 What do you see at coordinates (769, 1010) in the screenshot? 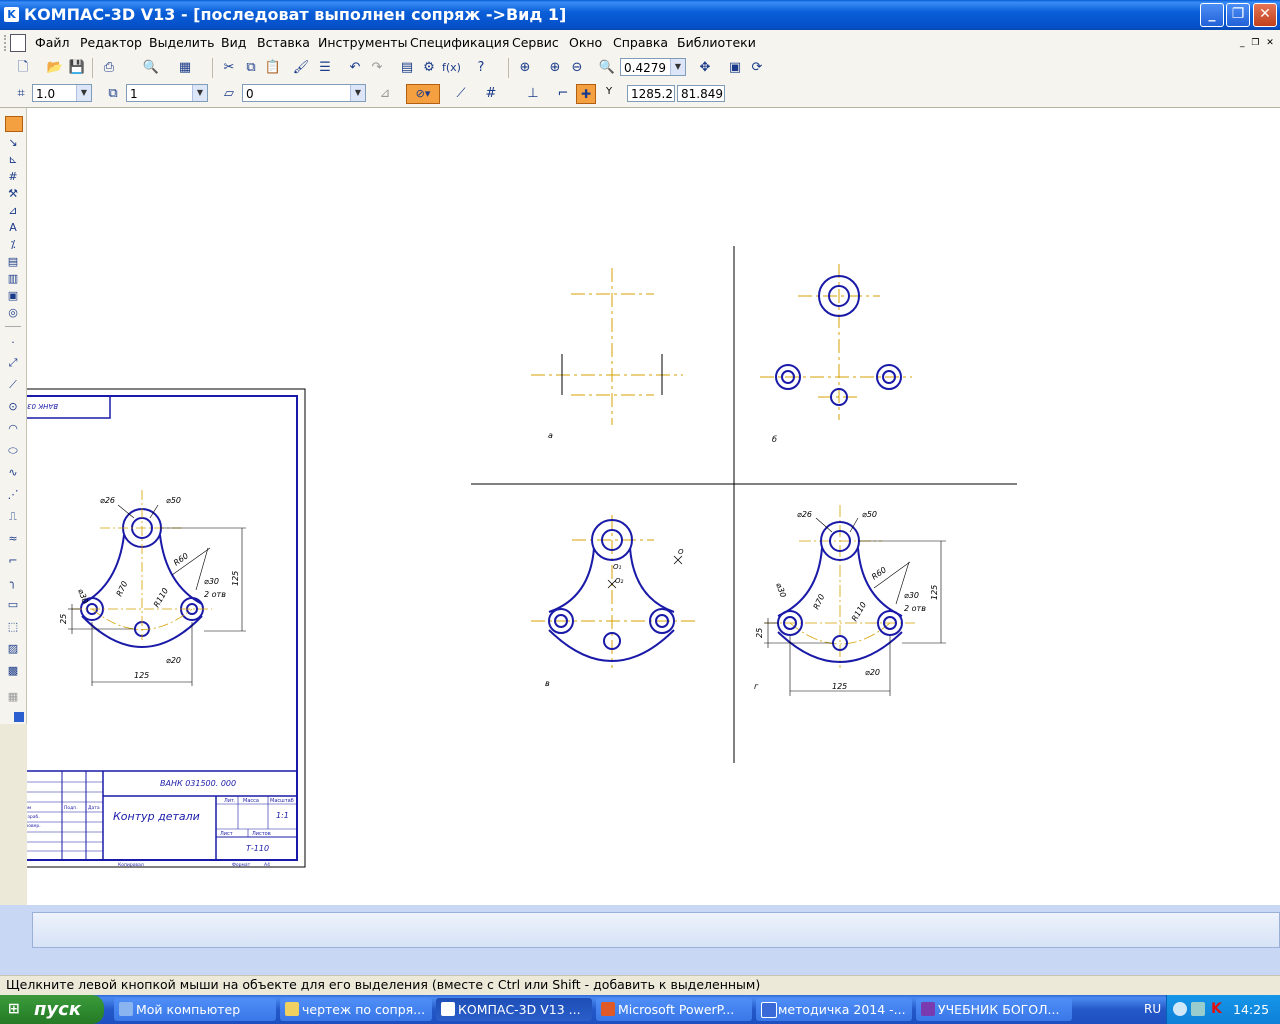
I see `word-icon` at bounding box center [769, 1010].